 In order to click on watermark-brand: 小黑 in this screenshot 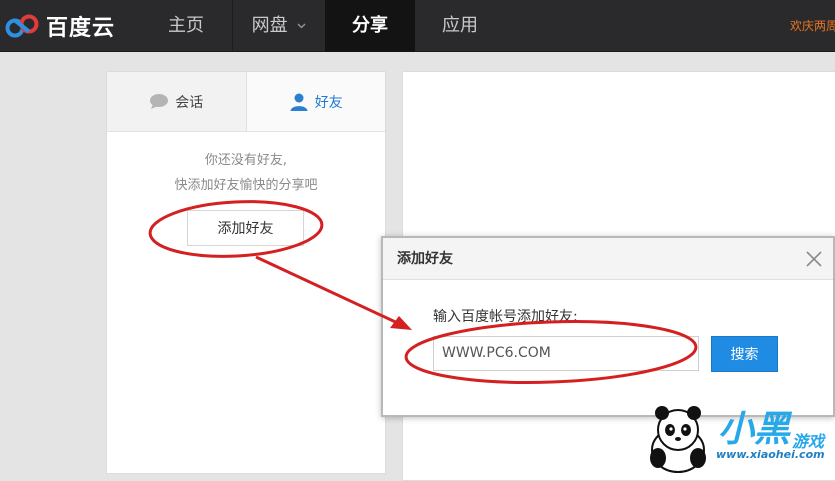, I will do `click(754, 429)`.